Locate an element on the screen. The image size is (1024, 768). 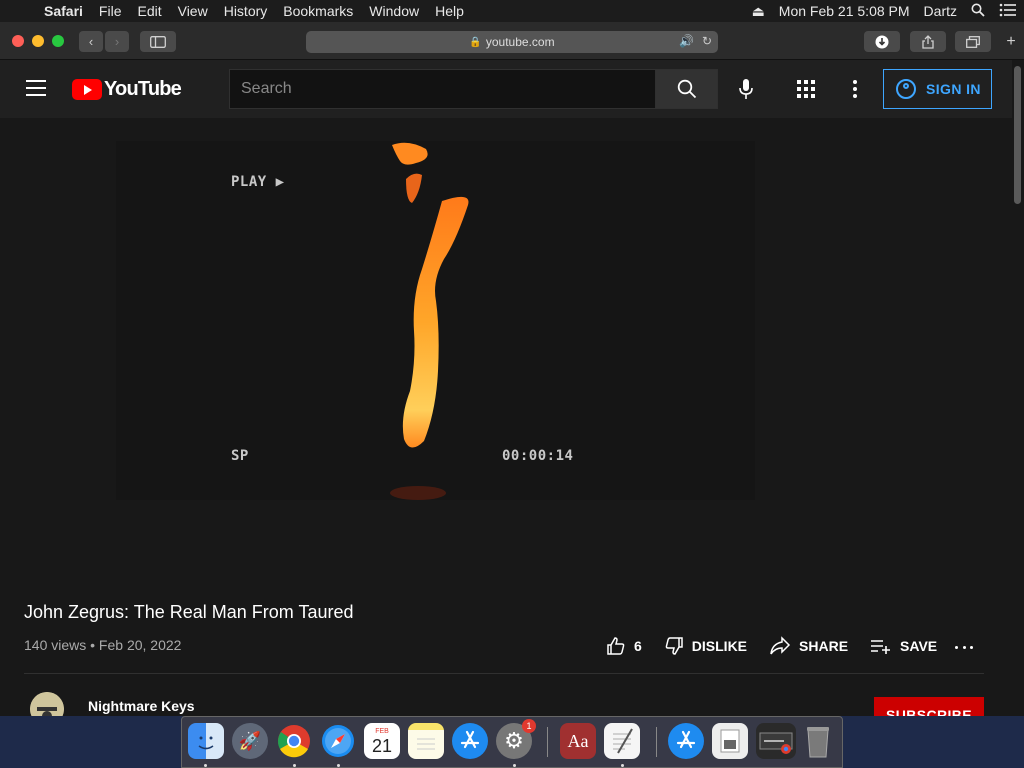
window-close-button is located at coordinates (18, 41).